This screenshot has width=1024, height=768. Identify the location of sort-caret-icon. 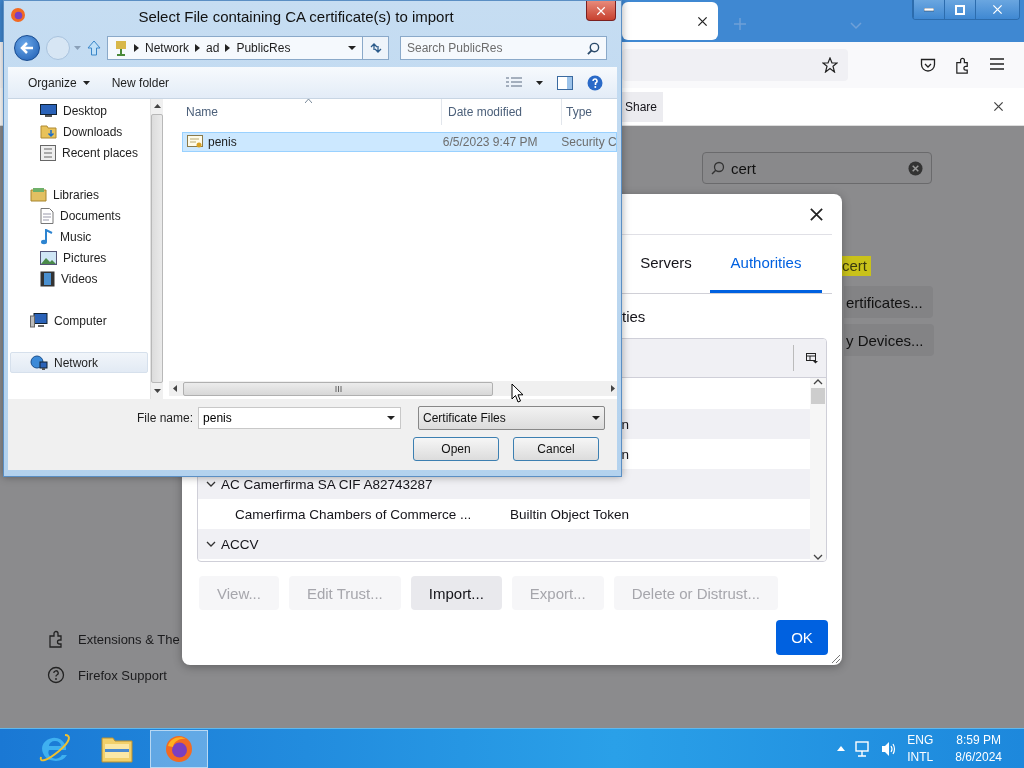
(308, 101).